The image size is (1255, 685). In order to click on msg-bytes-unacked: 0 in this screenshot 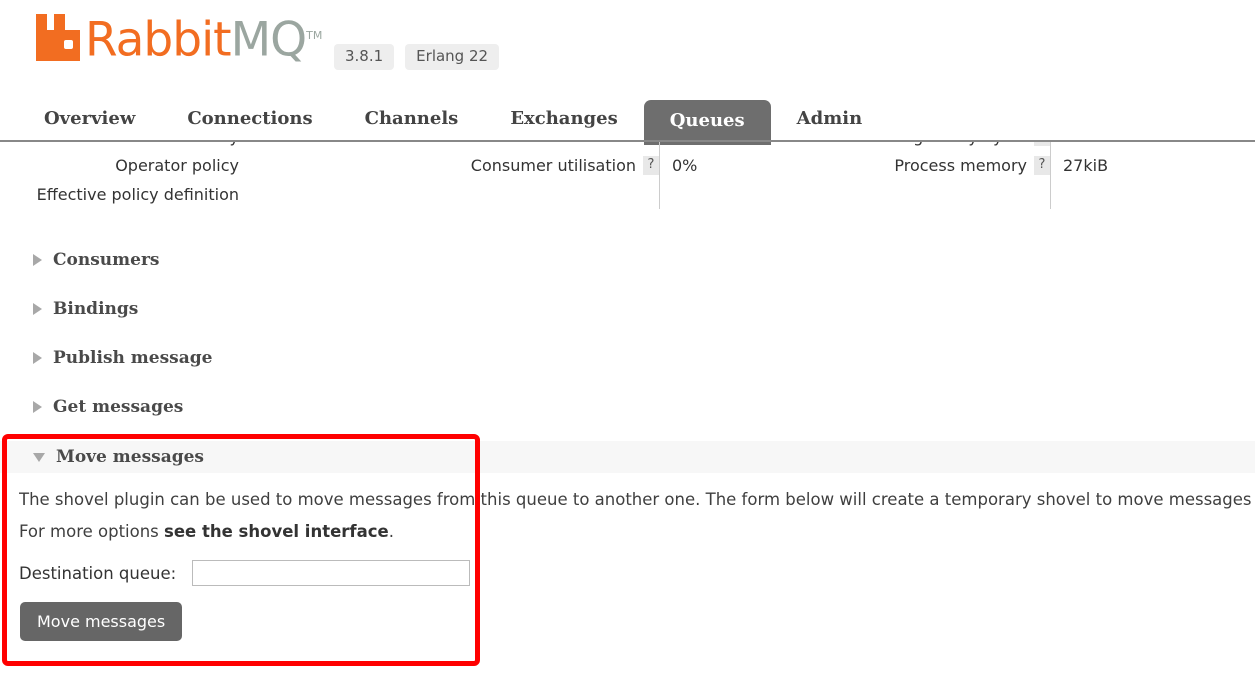, I will do `click(1249, 146)`.